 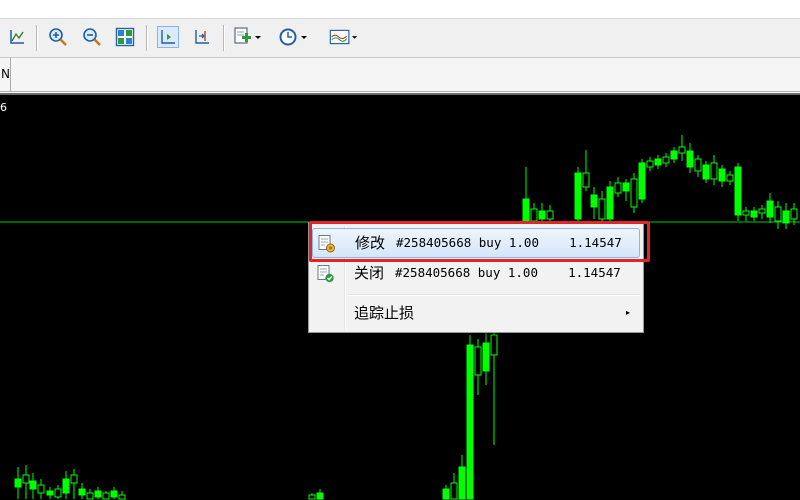 What do you see at coordinates (400, 9) in the screenshot?
I see `title-strip` at bounding box center [400, 9].